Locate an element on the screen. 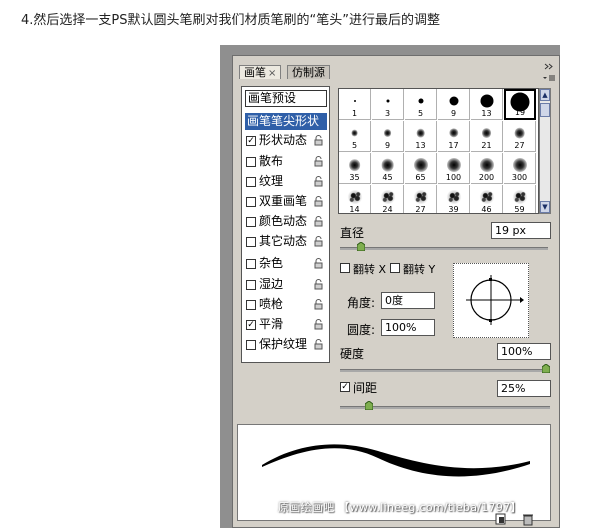  angle-field: 0度 is located at coordinates (408, 300).